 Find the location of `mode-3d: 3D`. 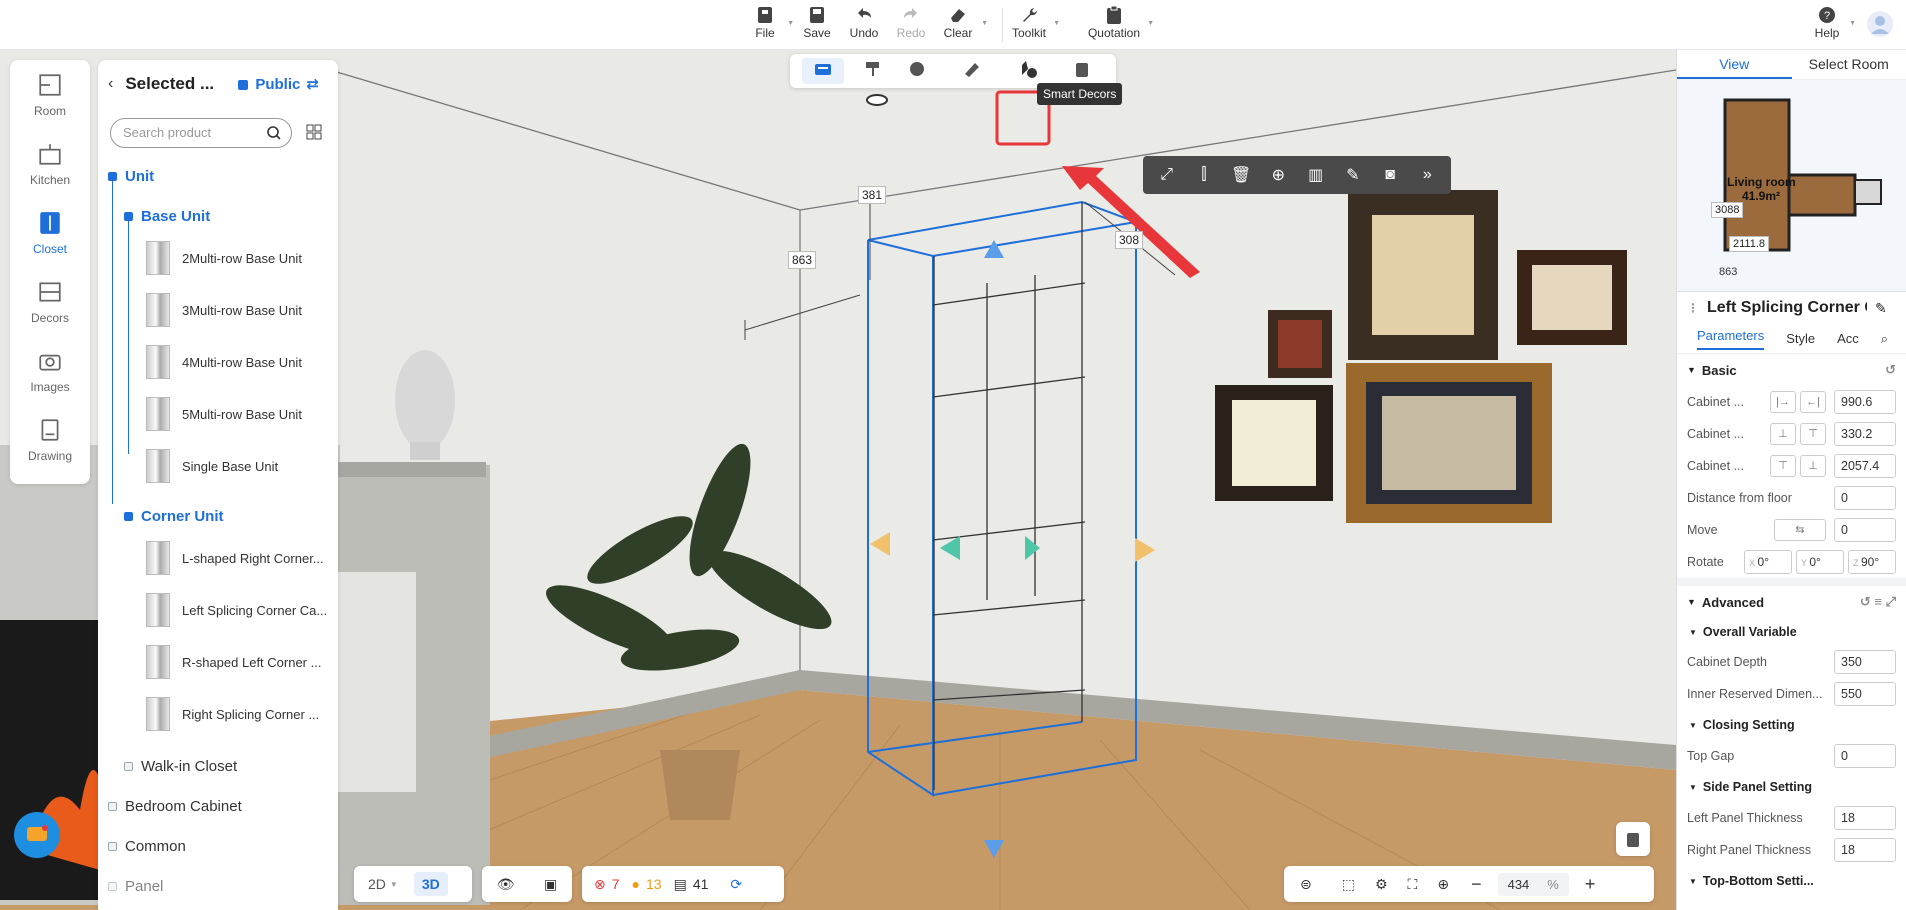

mode-3d: 3D is located at coordinates (430, 884).